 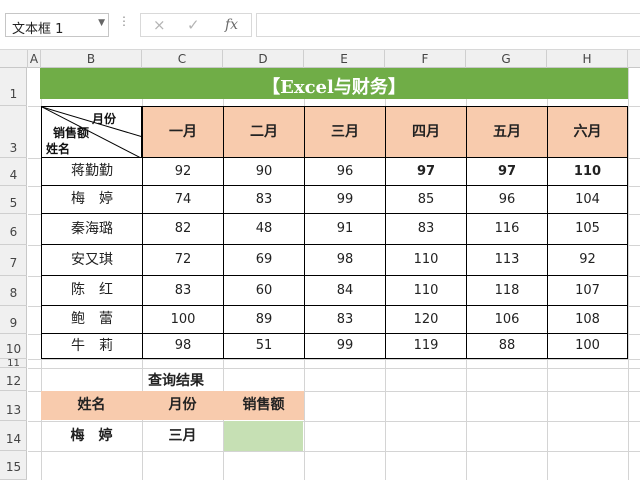 I want to click on table-row-name: 陈 红, so click(x=92, y=290).